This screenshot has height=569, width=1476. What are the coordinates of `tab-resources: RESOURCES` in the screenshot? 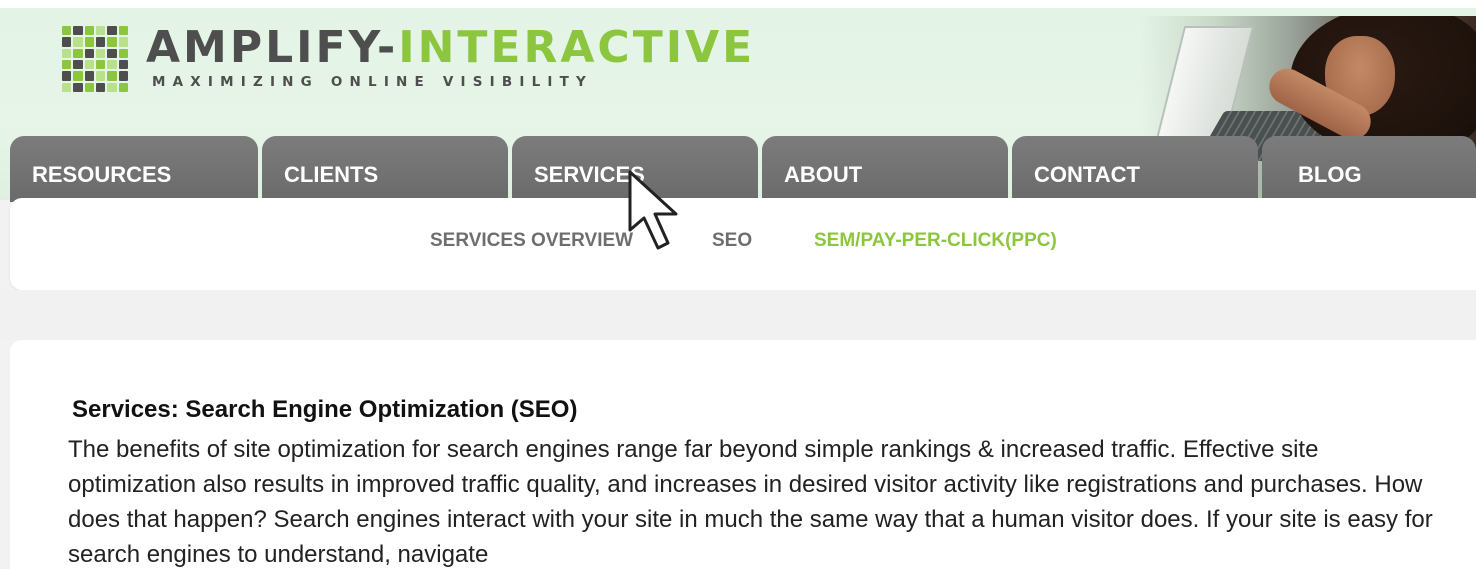 It's located at (134, 169).